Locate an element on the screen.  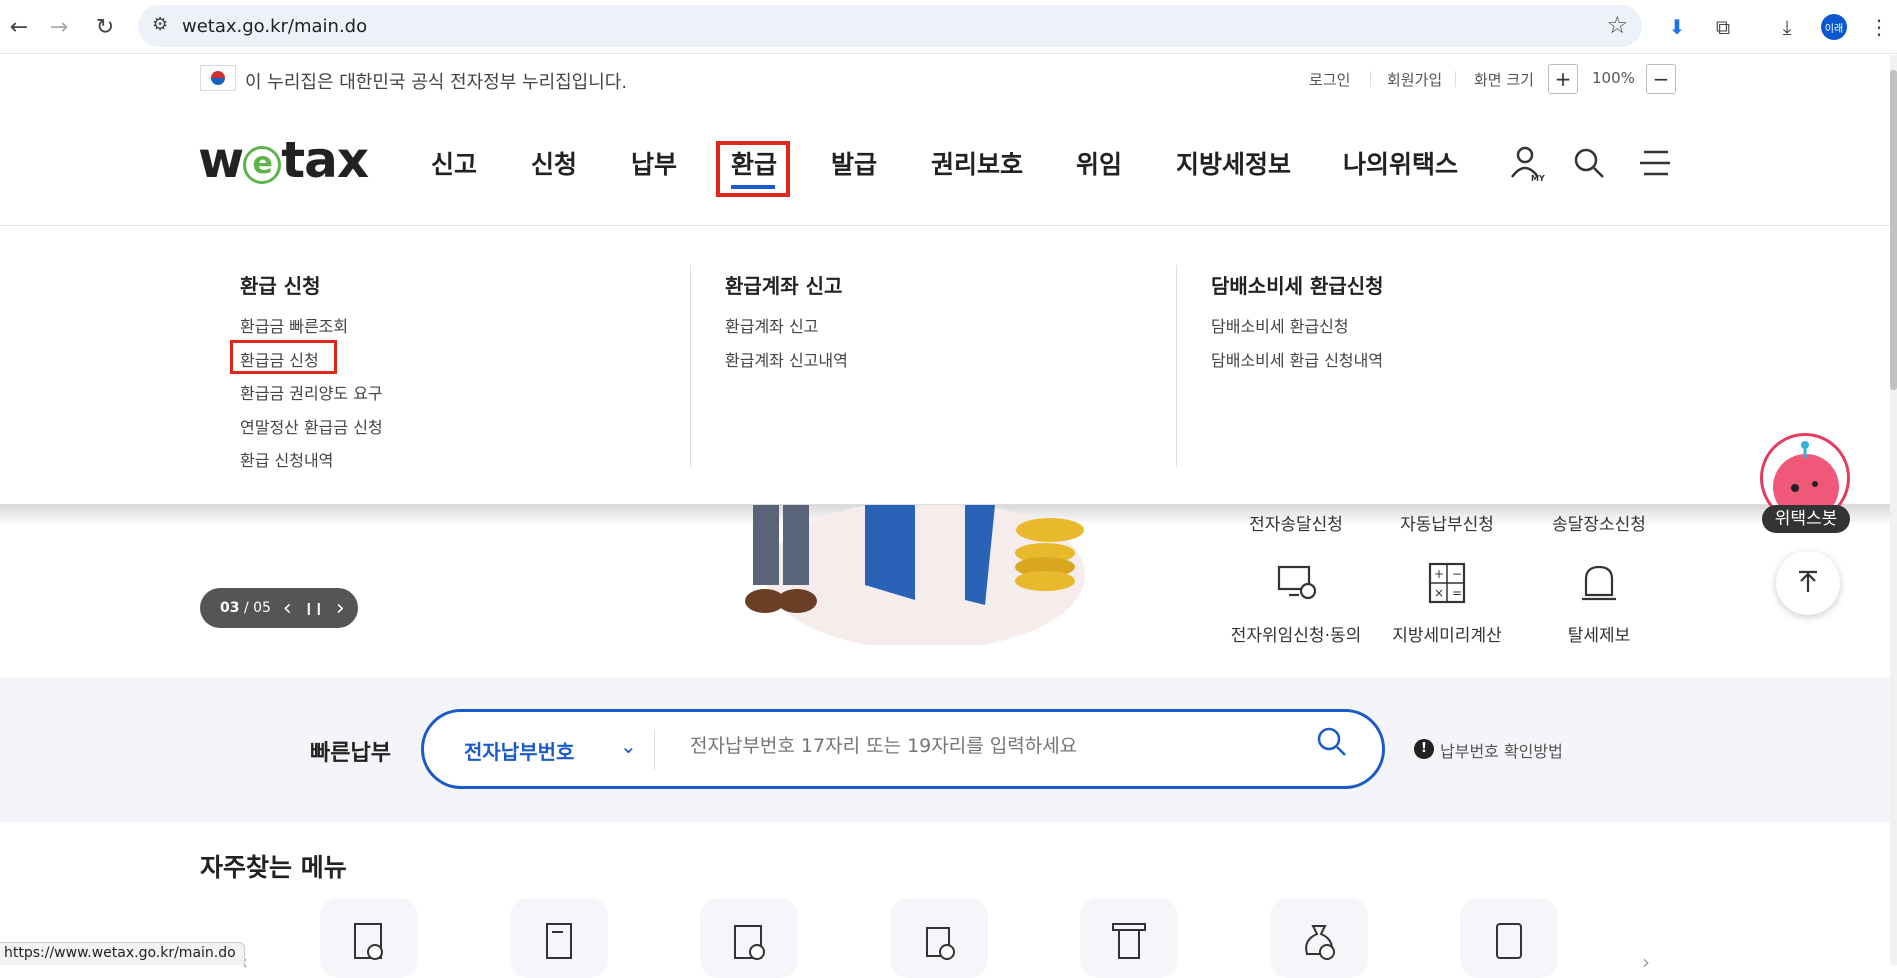
gnb-active-underline is located at coordinates (753, 187).